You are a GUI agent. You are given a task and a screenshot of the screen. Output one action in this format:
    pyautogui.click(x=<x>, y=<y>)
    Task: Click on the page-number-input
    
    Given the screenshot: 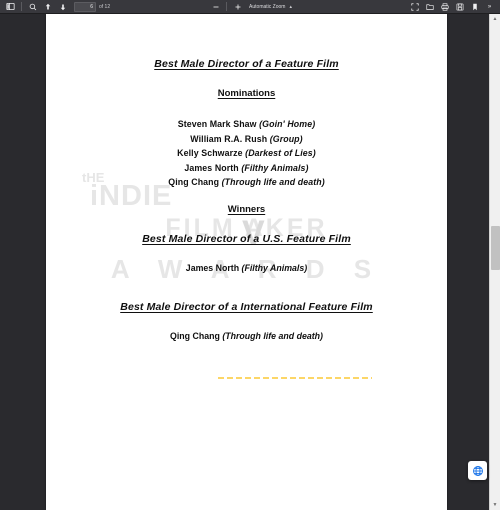 What is the action you would take?
    pyautogui.click(x=85, y=6)
    